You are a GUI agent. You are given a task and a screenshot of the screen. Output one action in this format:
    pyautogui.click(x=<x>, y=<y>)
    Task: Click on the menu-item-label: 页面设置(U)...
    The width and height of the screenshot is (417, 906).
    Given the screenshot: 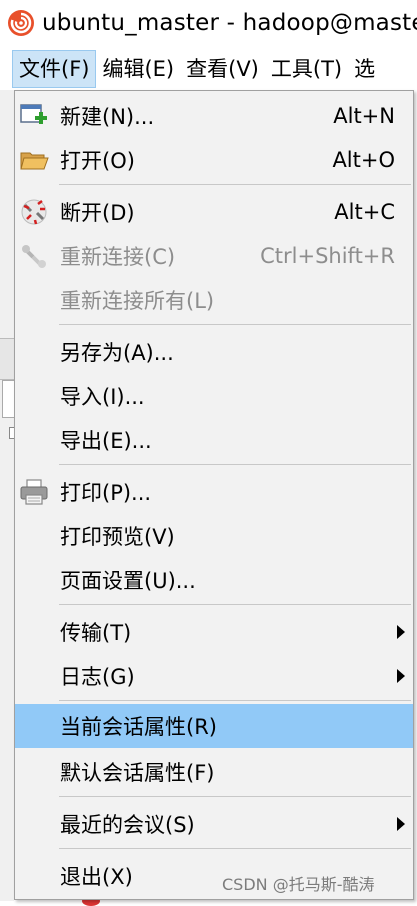 What is the action you would take?
    pyautogui.click(x=128, y=581)
    